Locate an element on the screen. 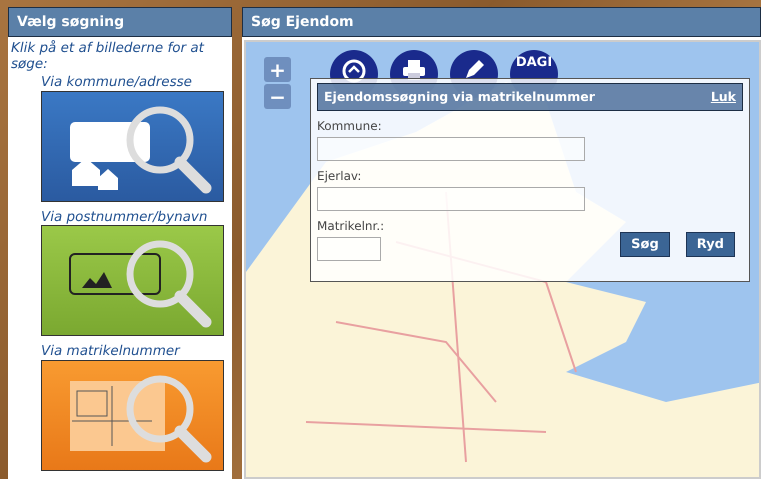 The height and width of the screenshot is (479, 761). town-sign-icon is located at coordinates (115, 274).